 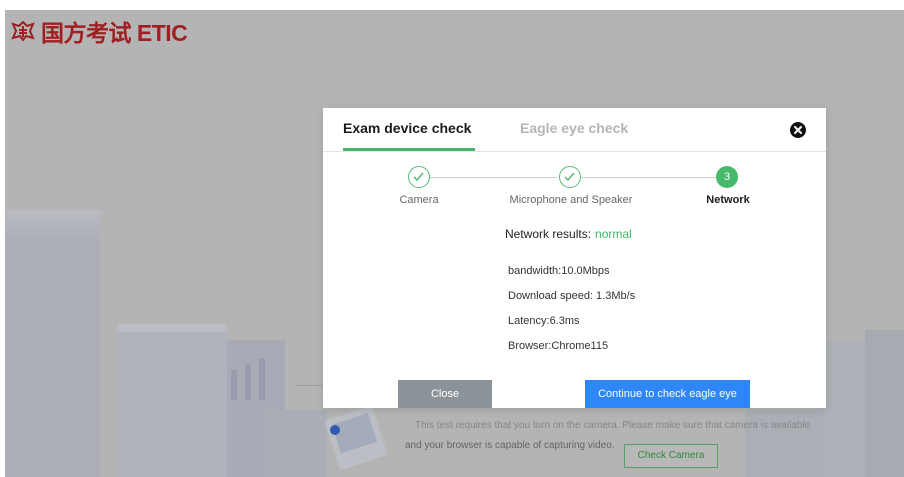 I want to click on step-label-network: Network, so click(x=728, y=200).